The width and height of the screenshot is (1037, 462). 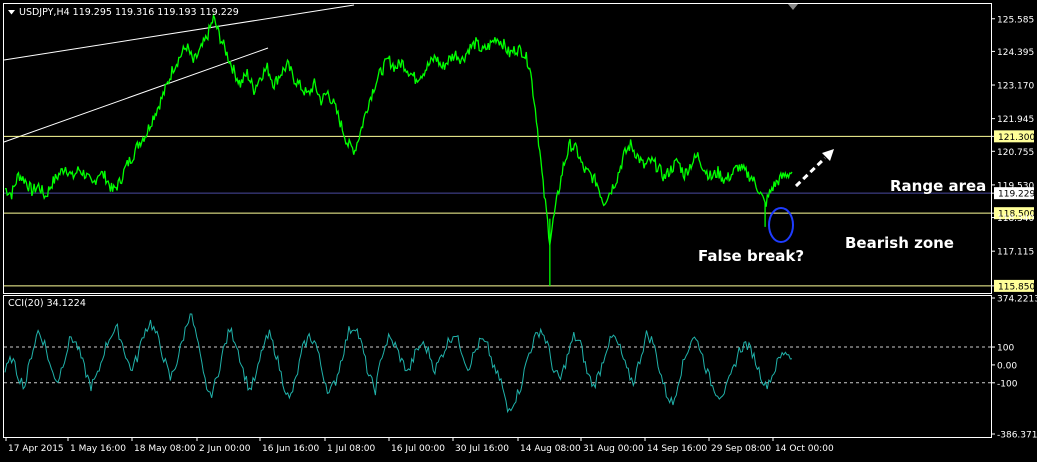 What do you see at coordinates (36, 449) in the screenshot?
I see `x-tick-label: 17 Apr 2015` at bounding box center [36, 449].